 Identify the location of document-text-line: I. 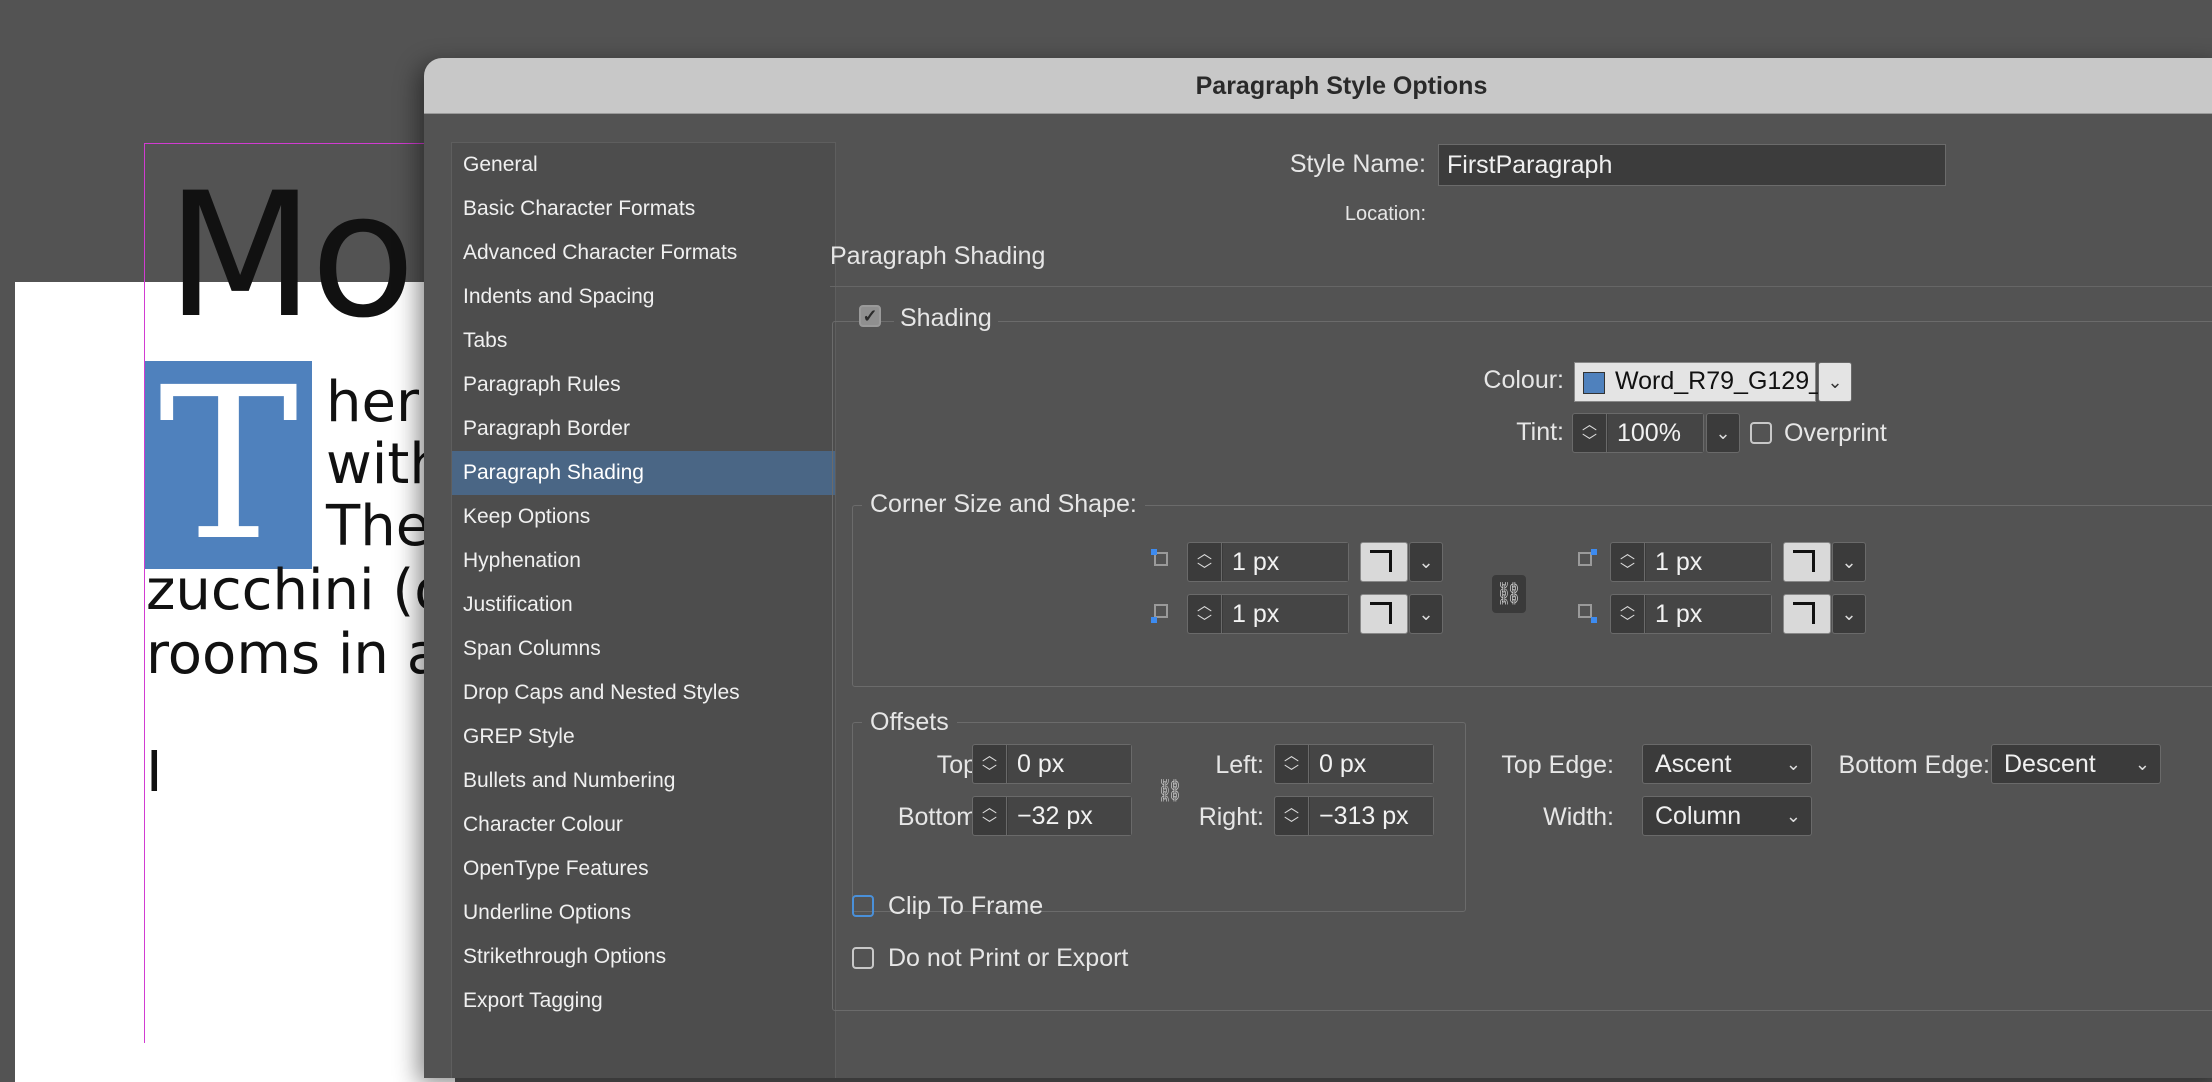
(154, 772).